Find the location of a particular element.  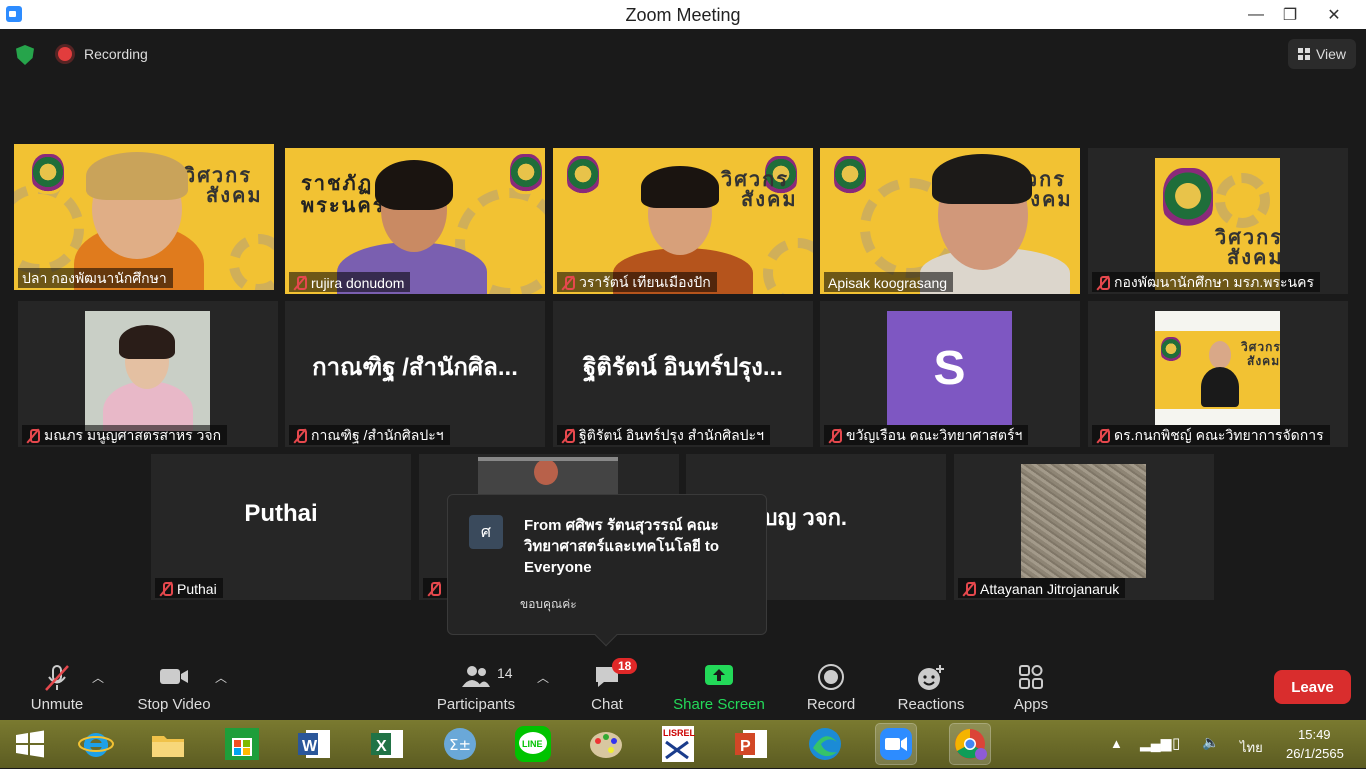

svg-text: Σ± is located at coordinates (460, 745).